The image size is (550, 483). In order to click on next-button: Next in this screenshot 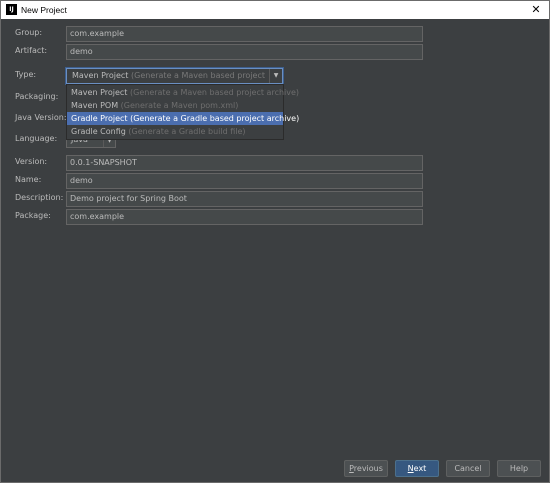, I will do `click(417, 468)`.